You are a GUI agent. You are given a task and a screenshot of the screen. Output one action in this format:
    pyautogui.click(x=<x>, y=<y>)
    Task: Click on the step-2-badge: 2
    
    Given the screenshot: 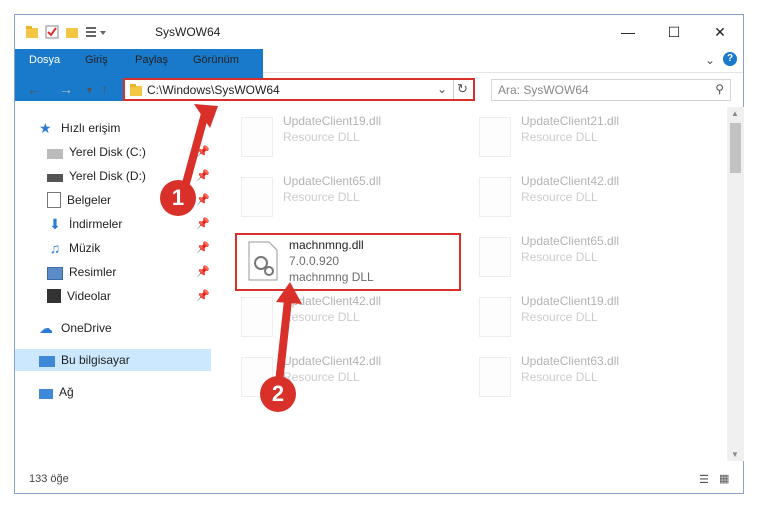 What is the action you would take?
    pyautogui.click(x=278, y=394)
    